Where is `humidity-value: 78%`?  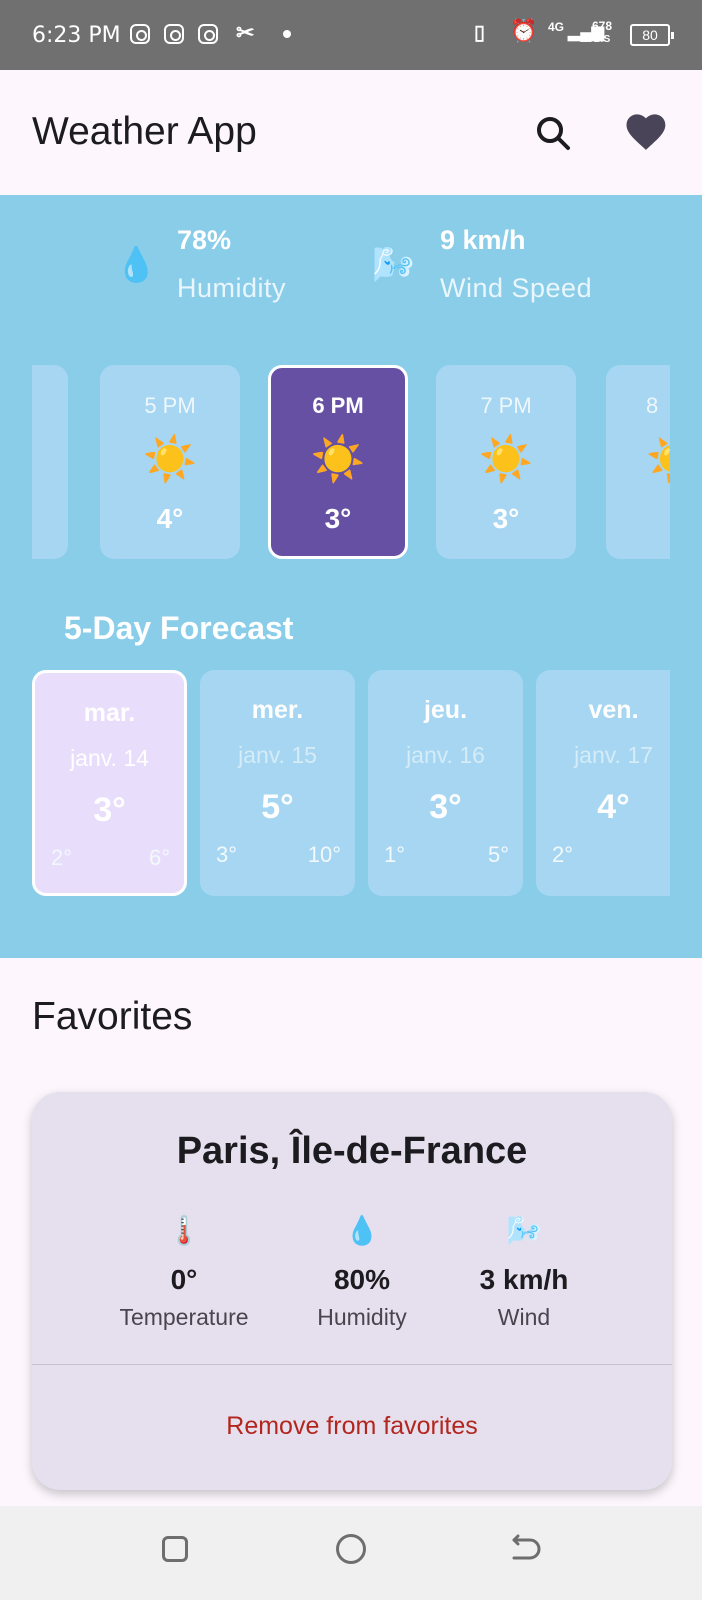 humidity-value: 78% is located at coordinates (204, 240).